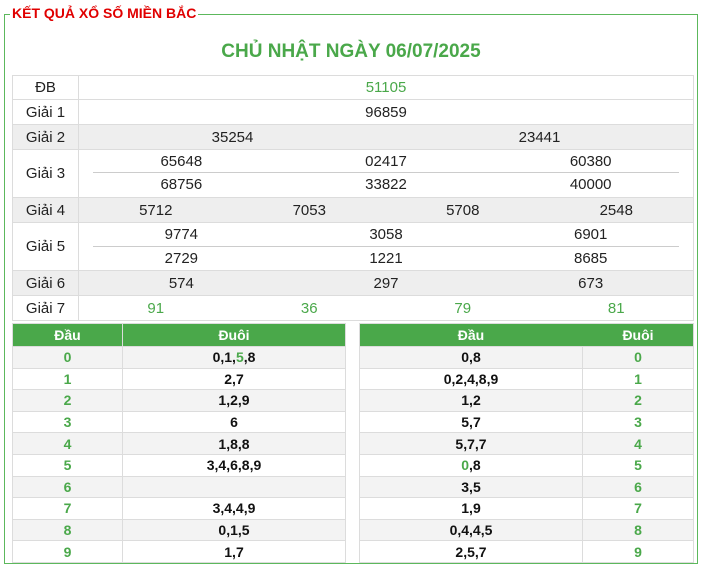  What do you see at coordinates (386, 161) in the screenshot?
I see `prize-number: 02417` at bounding box center [386, 161].